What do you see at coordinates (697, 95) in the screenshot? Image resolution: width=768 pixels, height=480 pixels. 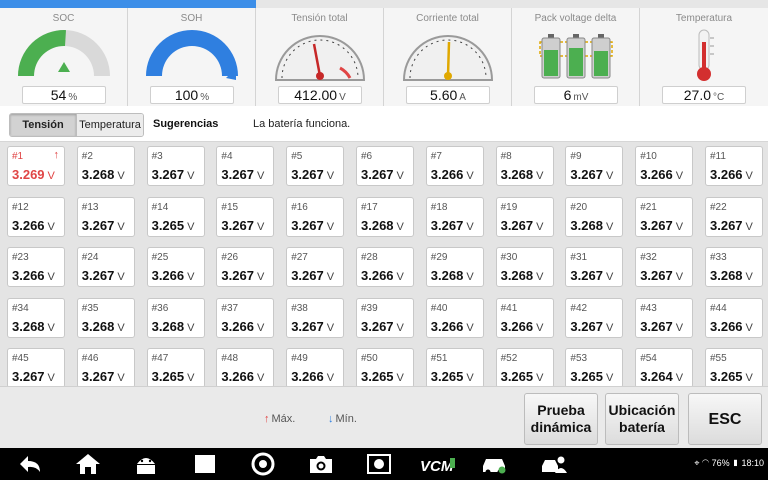 I see `value-text: 27.0` at bounding box center [697, 95].